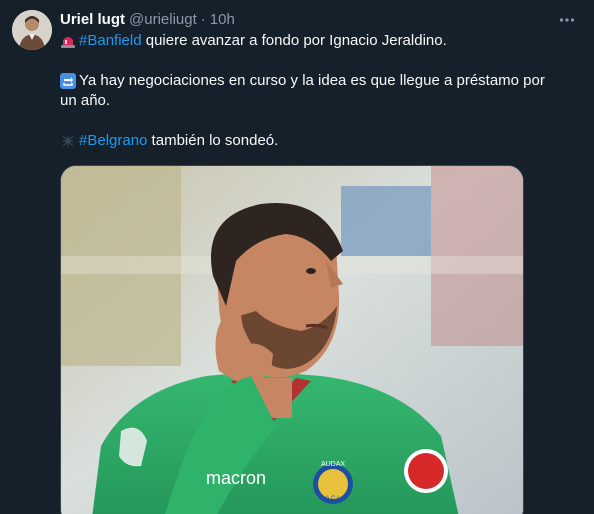  Describe the element at coordinates (113, 140) in the screenshot. I see `hashtag-belgrano: #Belgrano` at that location.